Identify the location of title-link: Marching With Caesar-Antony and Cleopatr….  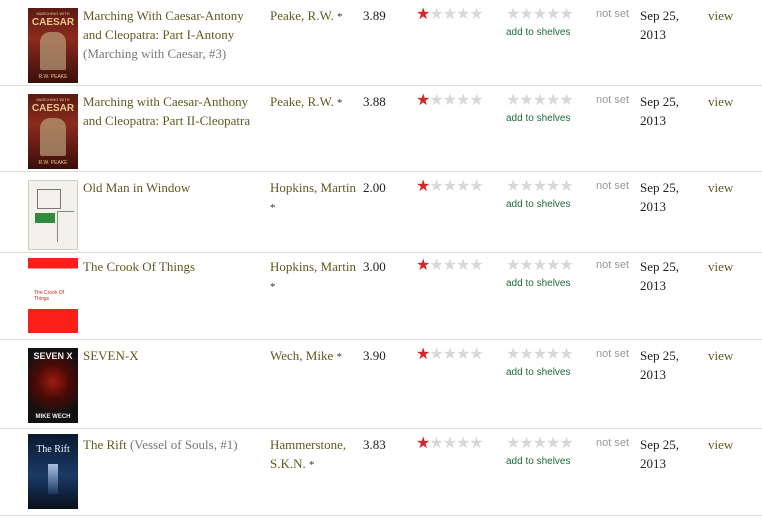
(163, 25).